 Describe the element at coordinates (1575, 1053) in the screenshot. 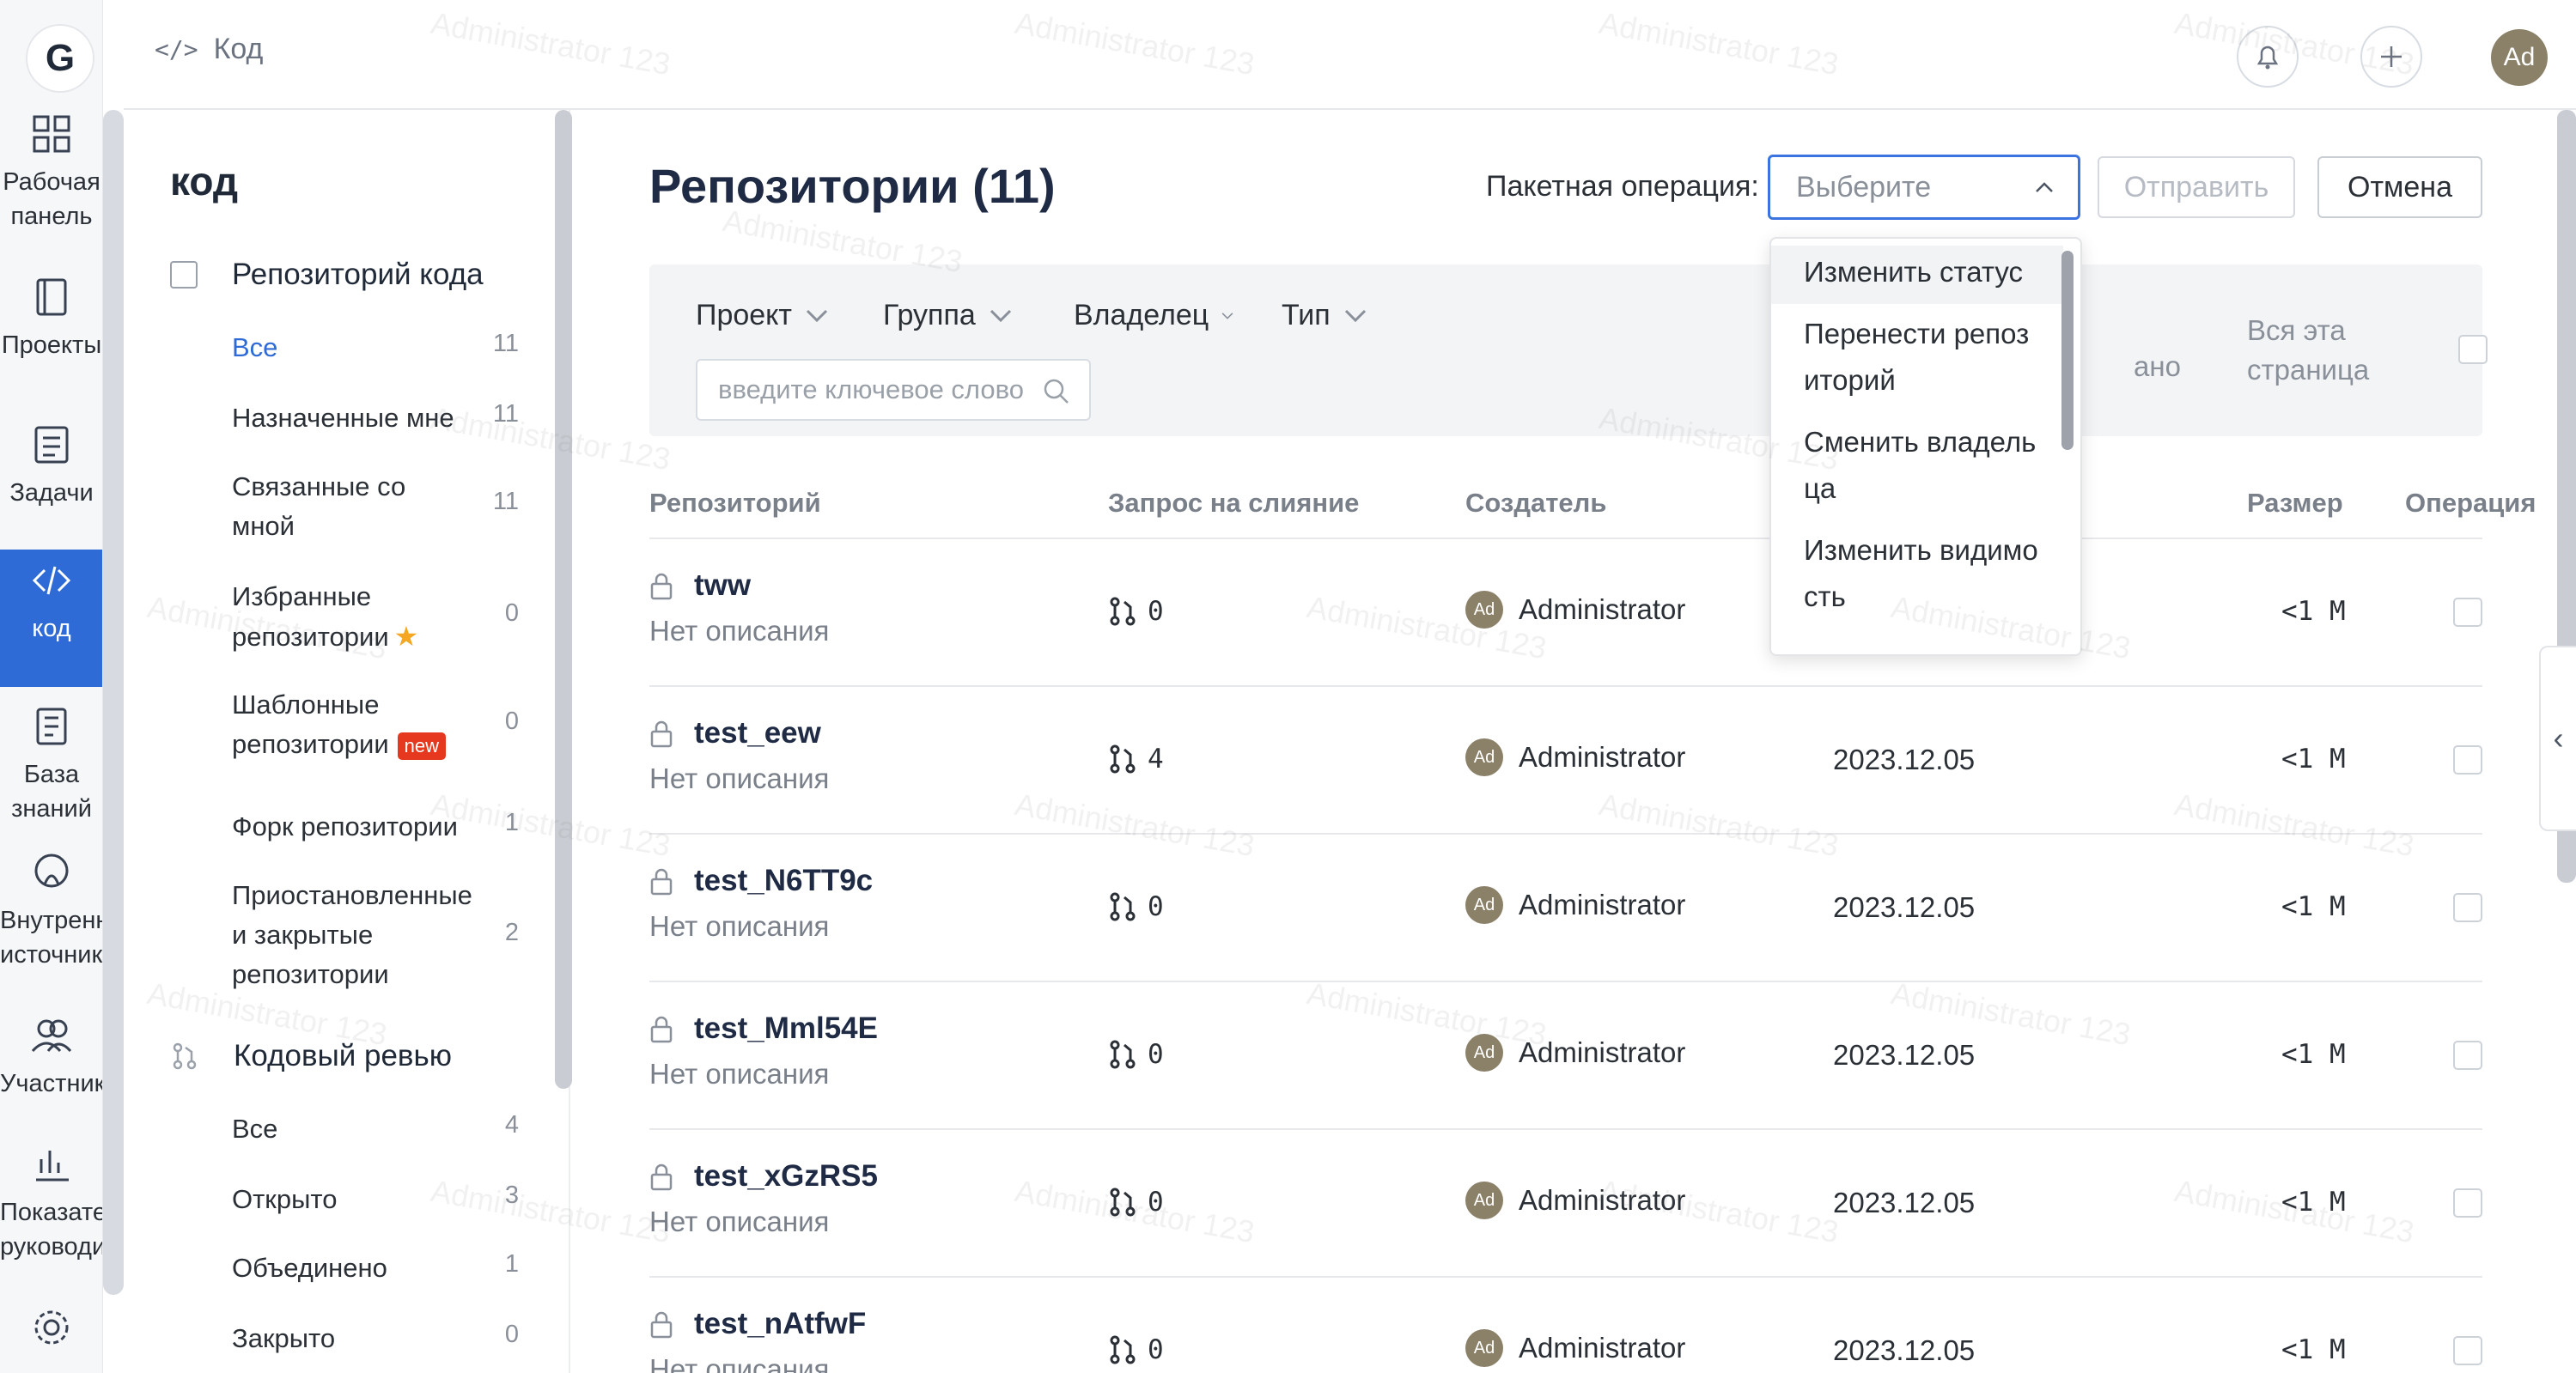

I see `creator: Ad Administrator` at that location.